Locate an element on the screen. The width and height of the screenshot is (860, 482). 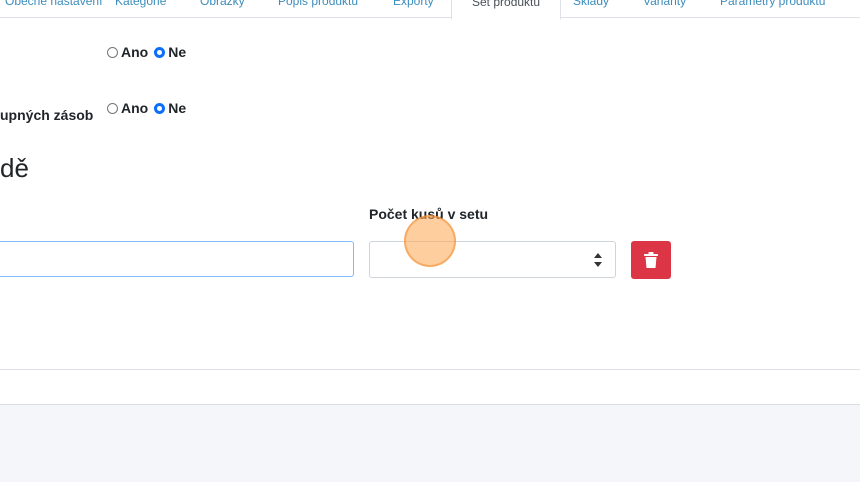
quantity-input is located at coordinates (492, 259).